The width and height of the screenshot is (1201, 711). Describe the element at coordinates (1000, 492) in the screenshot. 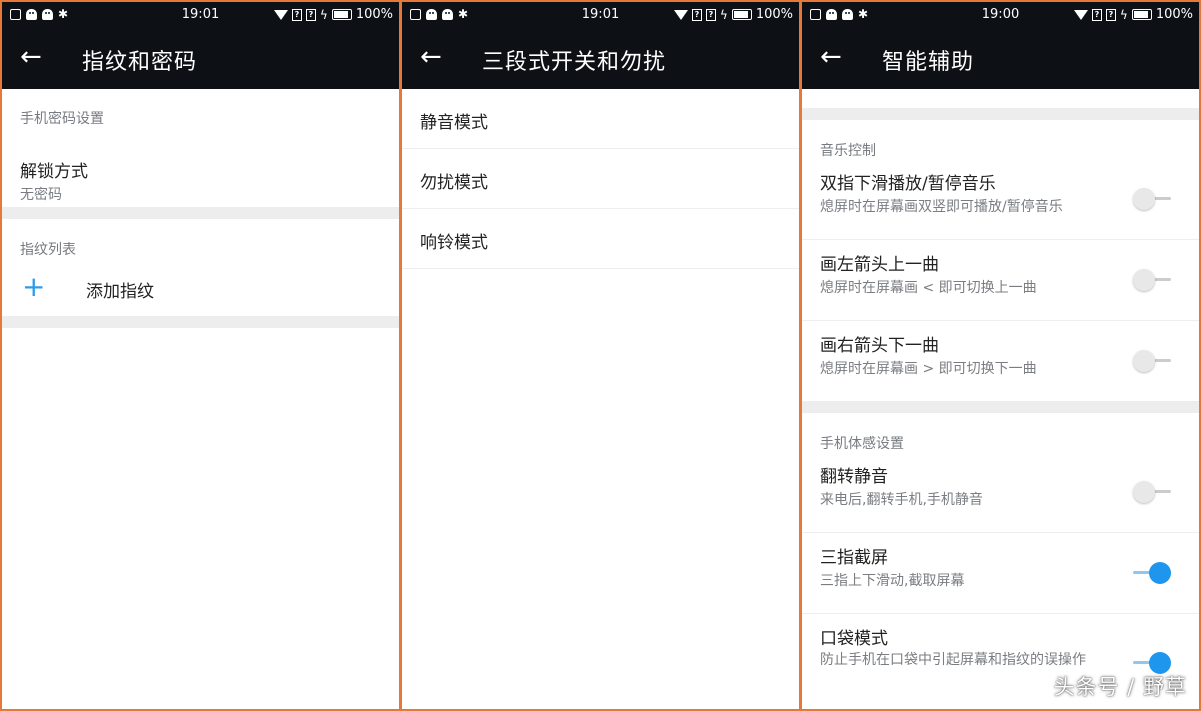

I see `setting-flip-to-mute: 翻转静音 来电后,翻转手机,手机静音` at that location.